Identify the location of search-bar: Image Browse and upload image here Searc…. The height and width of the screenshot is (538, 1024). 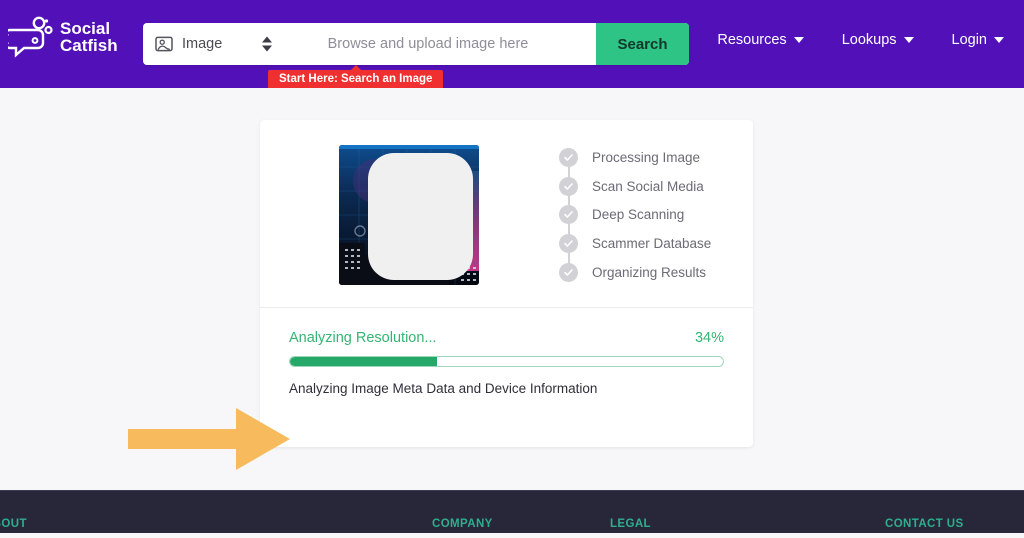
(416, 44).